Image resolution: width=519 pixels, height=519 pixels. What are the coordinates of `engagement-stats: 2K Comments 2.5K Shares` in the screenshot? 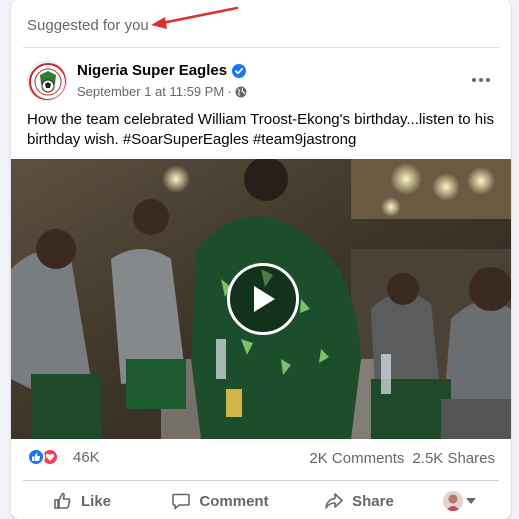 It's located at (402, 458).